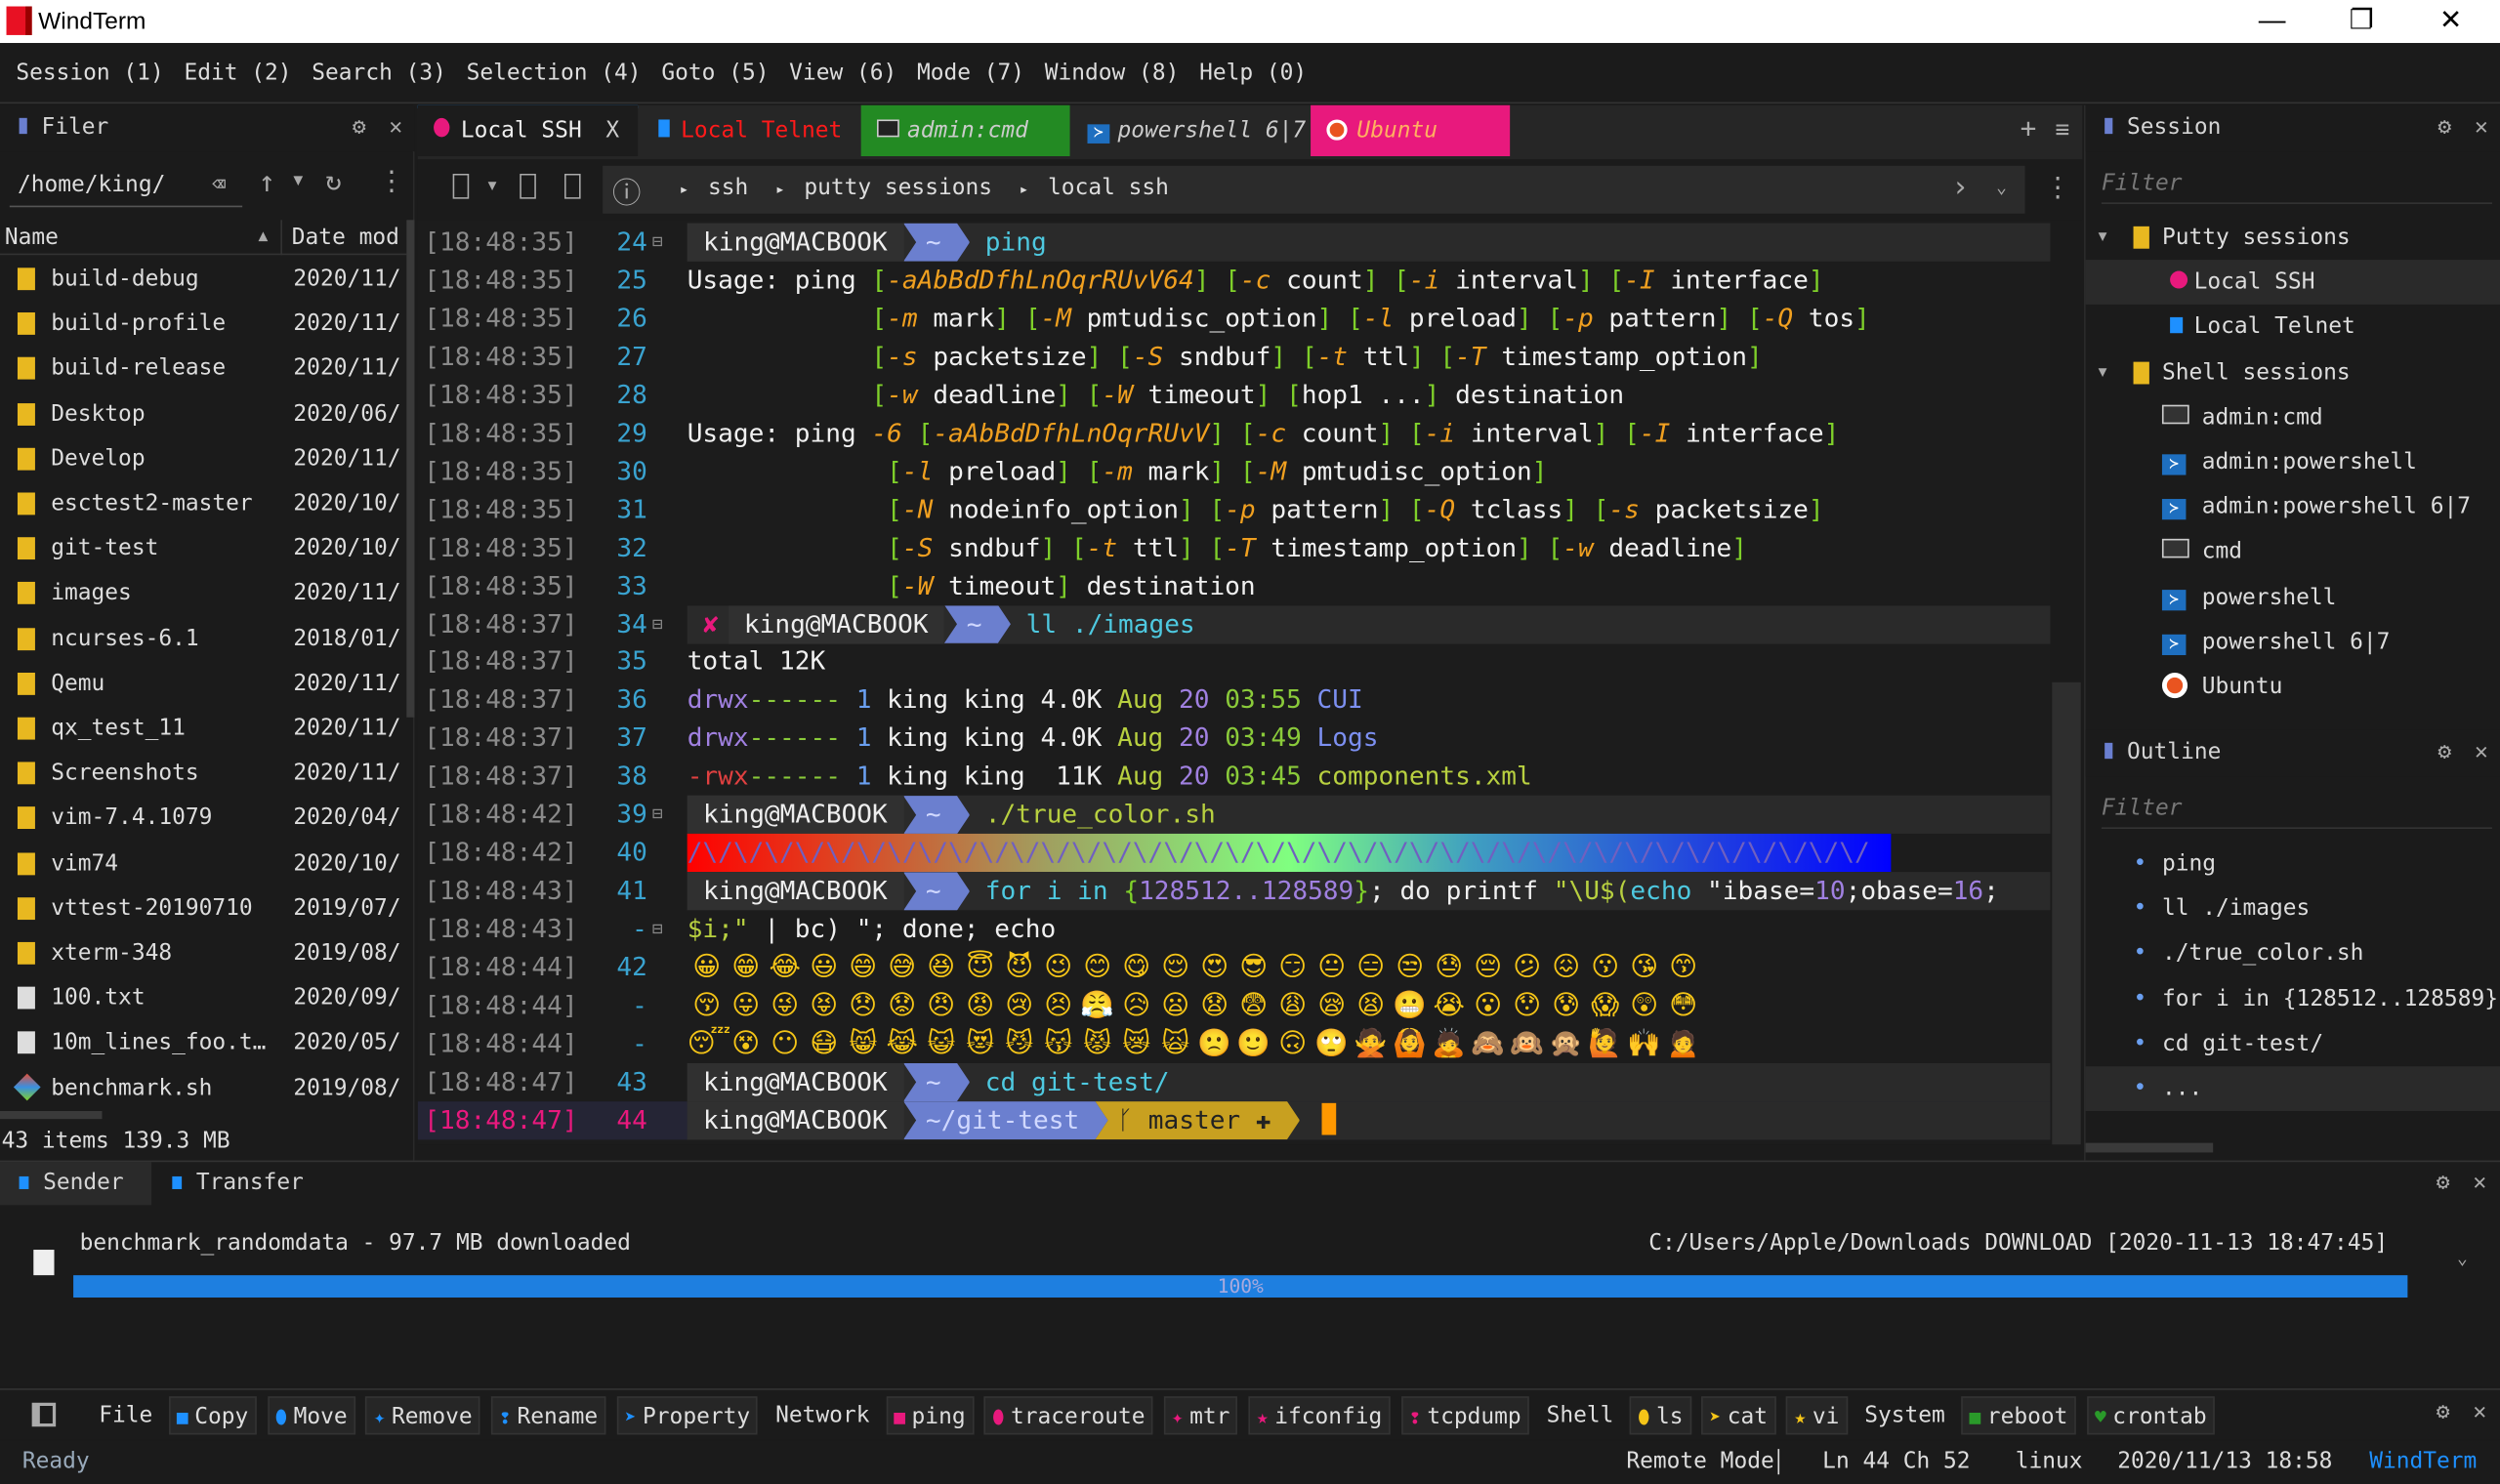 The image size is (2500, 1484). What do you see at coordinates (203, 325) in the screenshot?
I see `file-row: build-profile 2020/11/` at bounding box center [203, 325].